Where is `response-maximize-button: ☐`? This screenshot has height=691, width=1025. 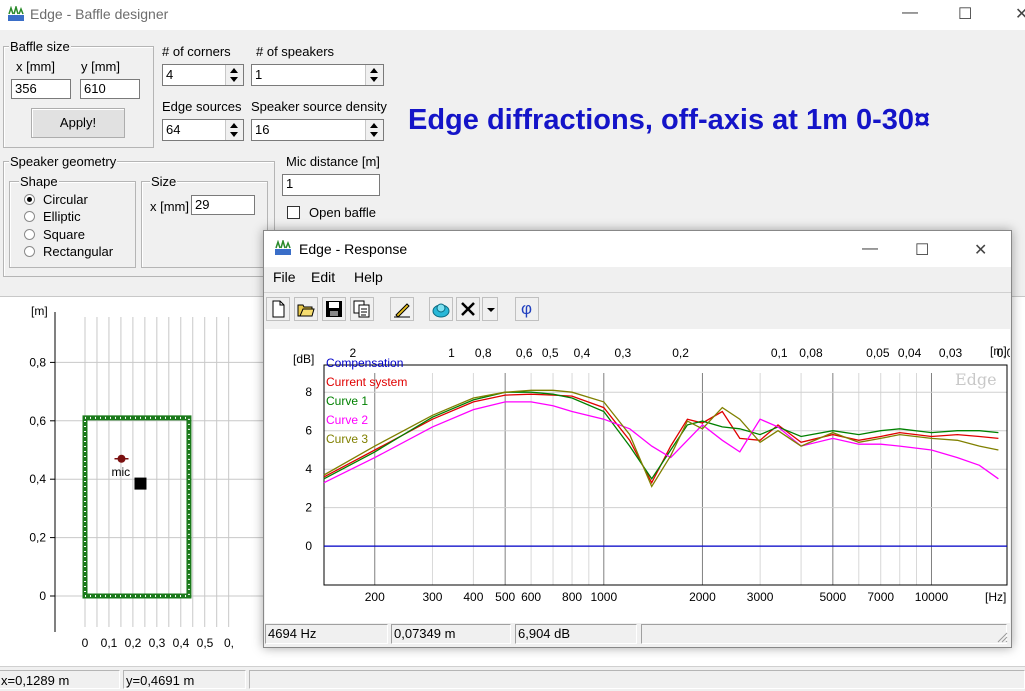 response-maximize-button: ☐ is located at coordinates (922, 250).